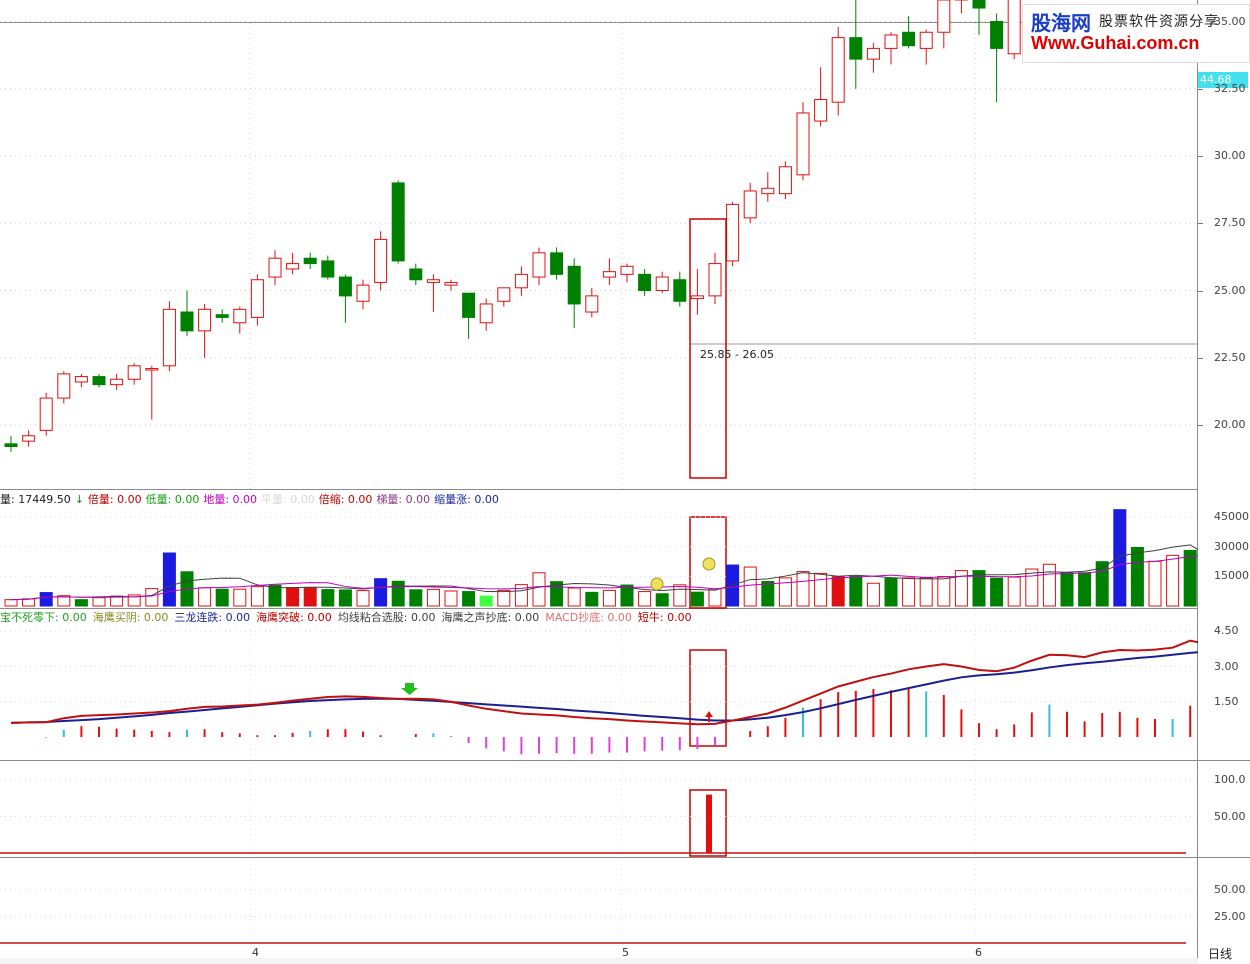 The image size is (1250, 964). What do you see at coordinates (657, 584) in the screenshot?
I see `smiley-icon` at bounding box center [657, 584].